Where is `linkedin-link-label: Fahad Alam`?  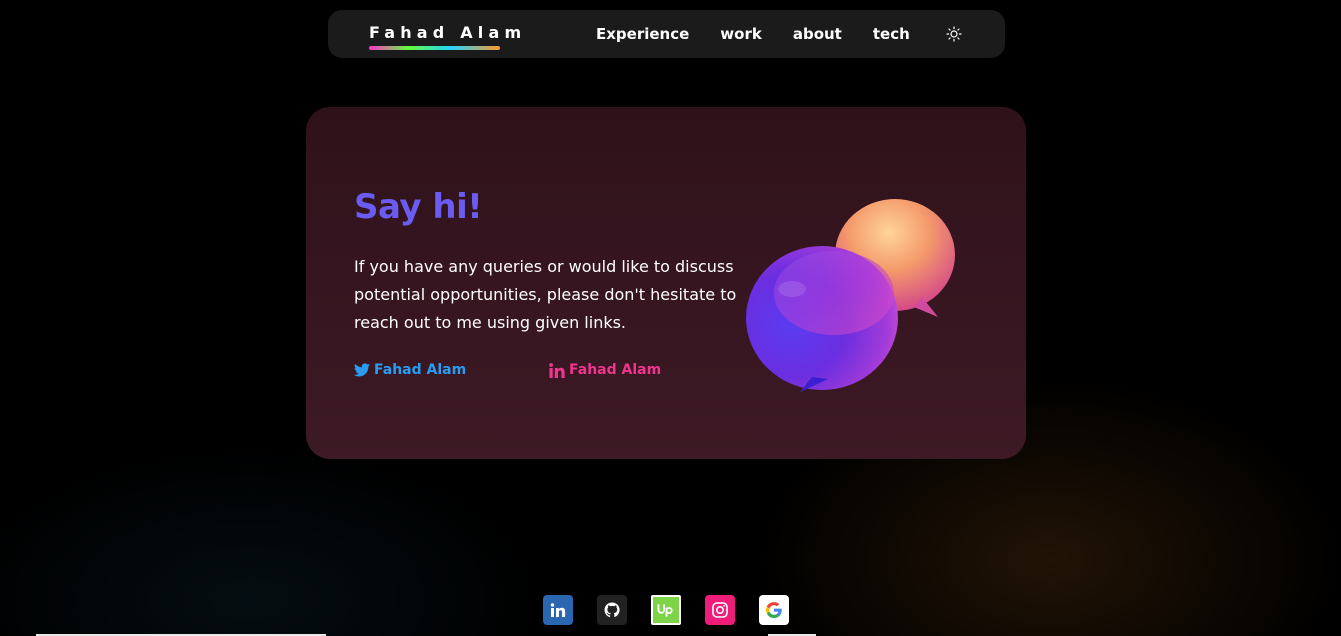 linkedin-link-label: Fahad Alam is located at coordinates (615, 370).